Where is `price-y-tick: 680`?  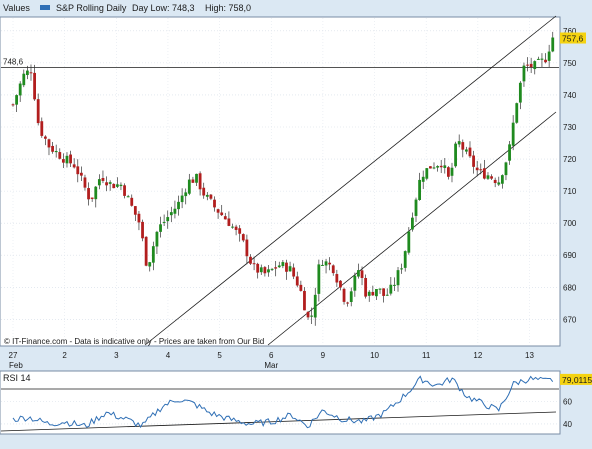
price-y-tick: 680 is located at coordinates (570, 287).